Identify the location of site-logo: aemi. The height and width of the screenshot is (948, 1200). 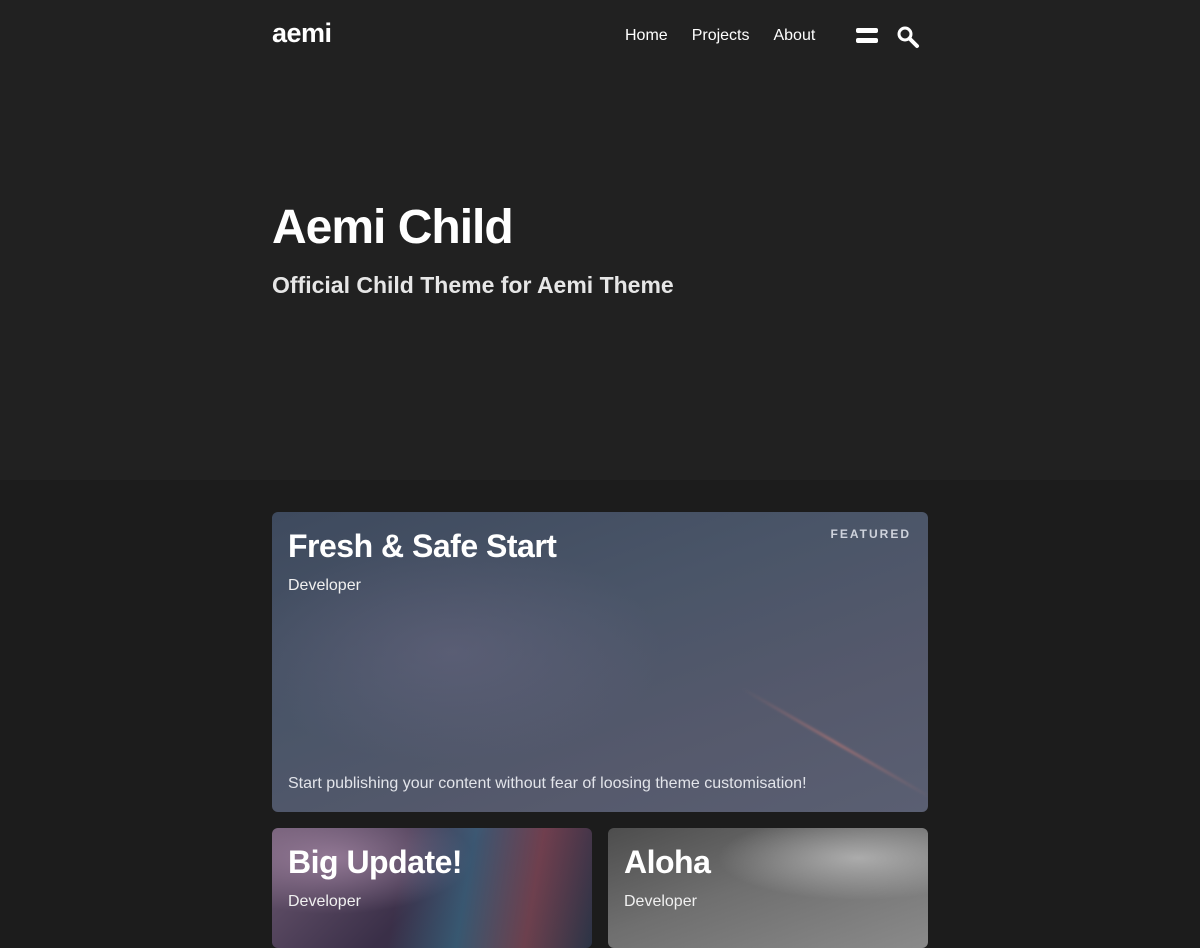
(302, 33).